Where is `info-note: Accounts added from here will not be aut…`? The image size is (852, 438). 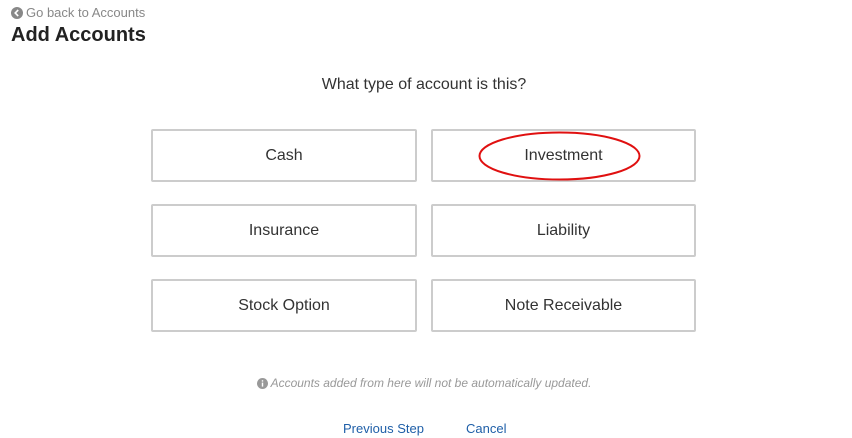
info-note: Accounts added from here will not be aut… is located at coordinates (424, 383).